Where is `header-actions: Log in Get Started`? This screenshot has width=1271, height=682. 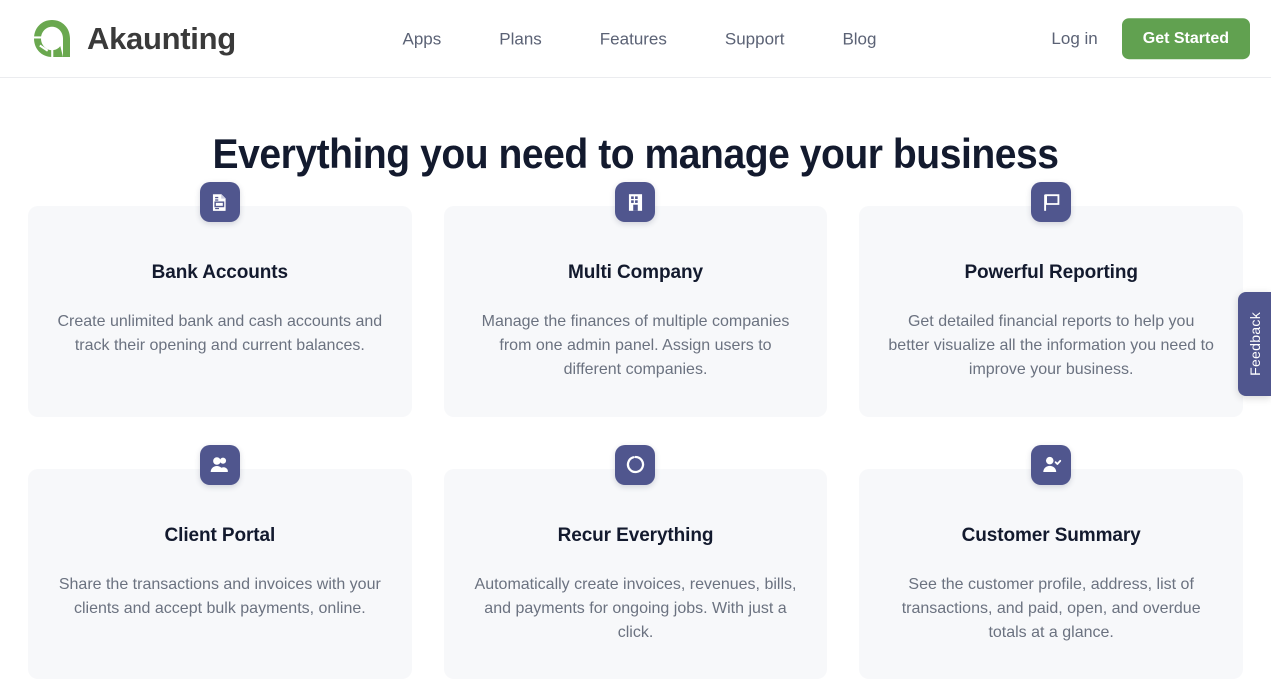 header-actions: Log in Get Started is located at coordinates (1150, 38).